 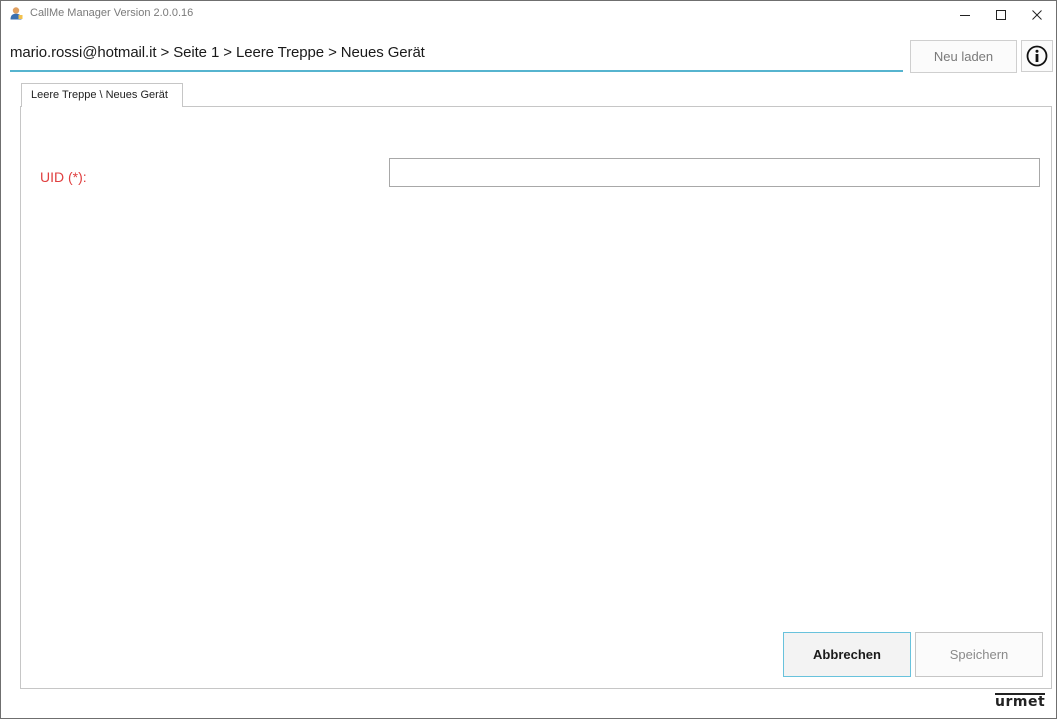 What do you see at coordinates (963, 56) in the screenshot?
I see `reload-button: Neu laden` at bounding box center [963, 56].